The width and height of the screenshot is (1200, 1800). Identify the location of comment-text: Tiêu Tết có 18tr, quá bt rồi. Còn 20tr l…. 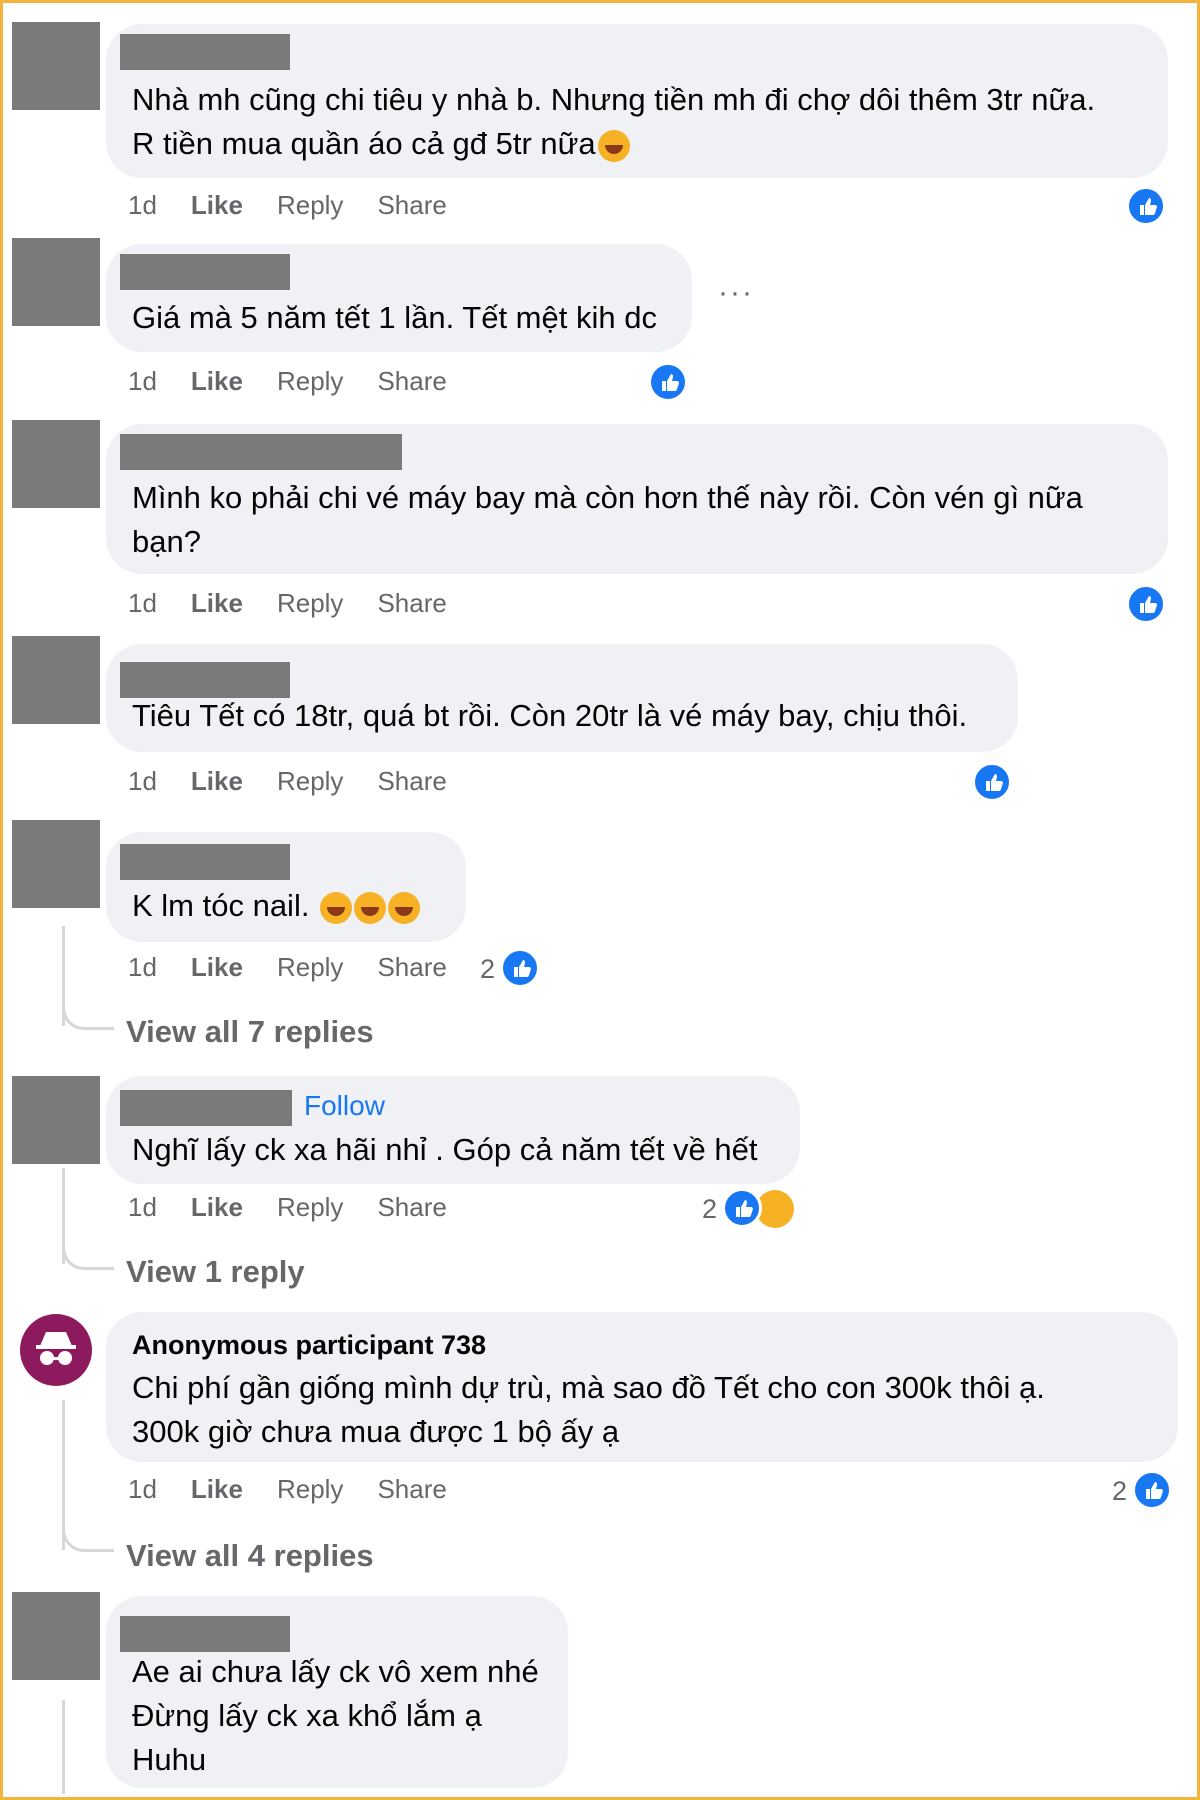
(550, 715).